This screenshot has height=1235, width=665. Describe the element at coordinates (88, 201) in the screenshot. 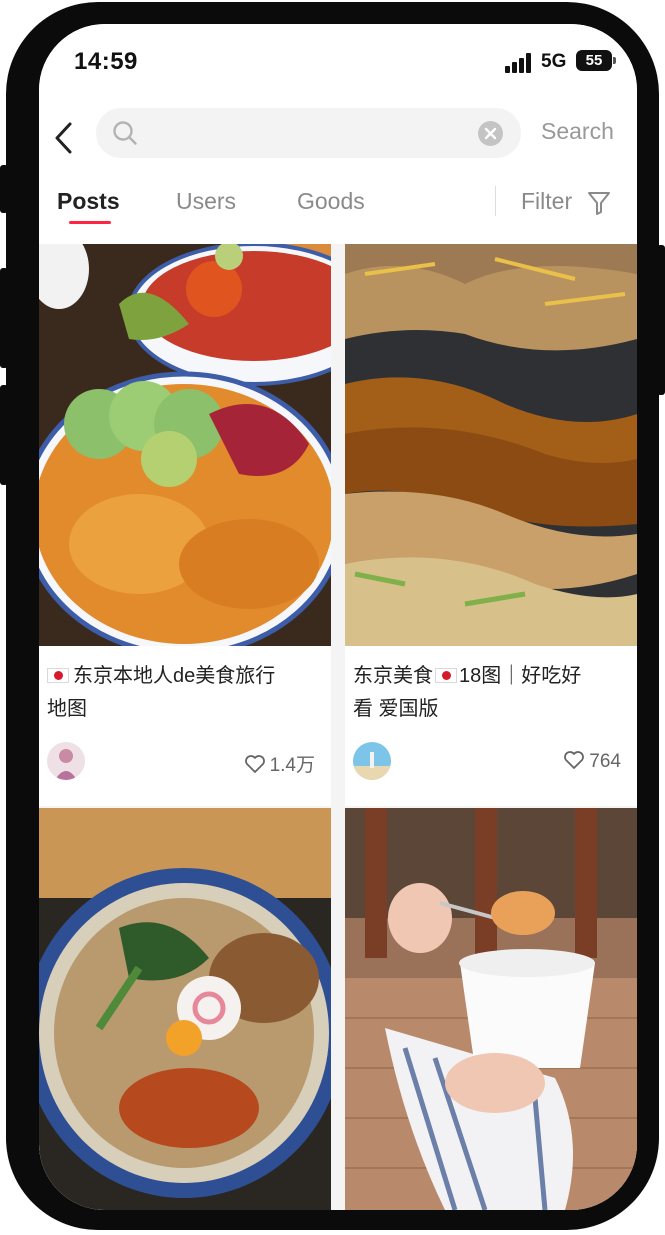

I see `tab-posts: Posts` at that location.